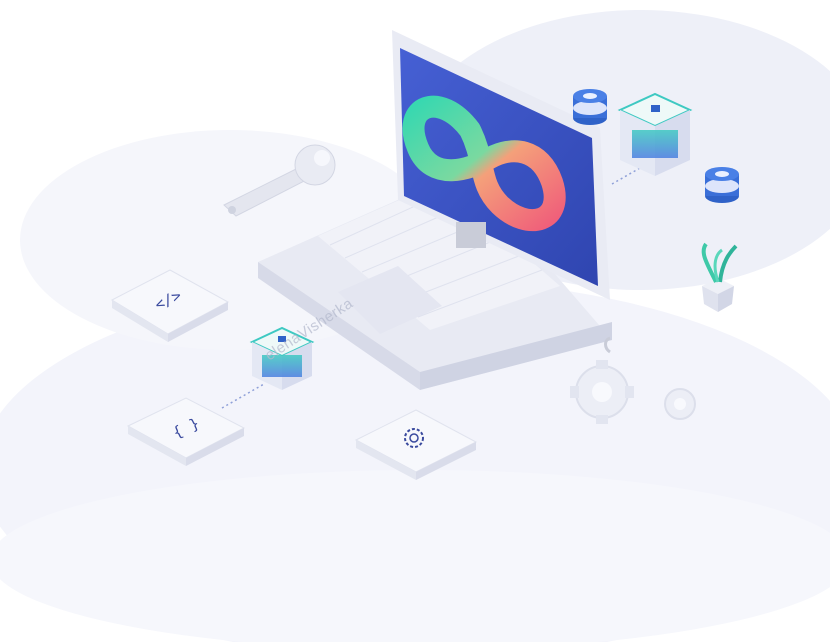 The width and height of the screenshot is (830, 642). I want to click on hinge-block, so click(471, 235).